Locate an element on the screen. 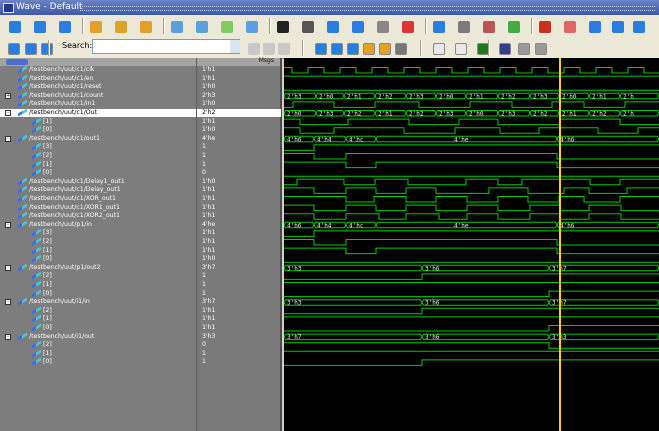  signal-row: /testbench/uut/c1/Delay1_out1 is located at coordinates (98, 182).